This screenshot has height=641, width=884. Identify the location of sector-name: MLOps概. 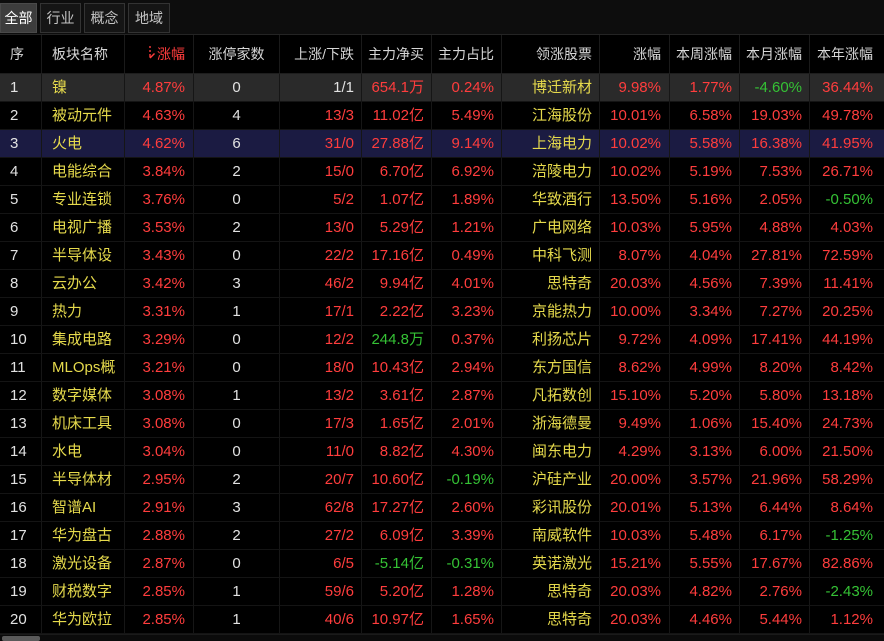
(83, 367).